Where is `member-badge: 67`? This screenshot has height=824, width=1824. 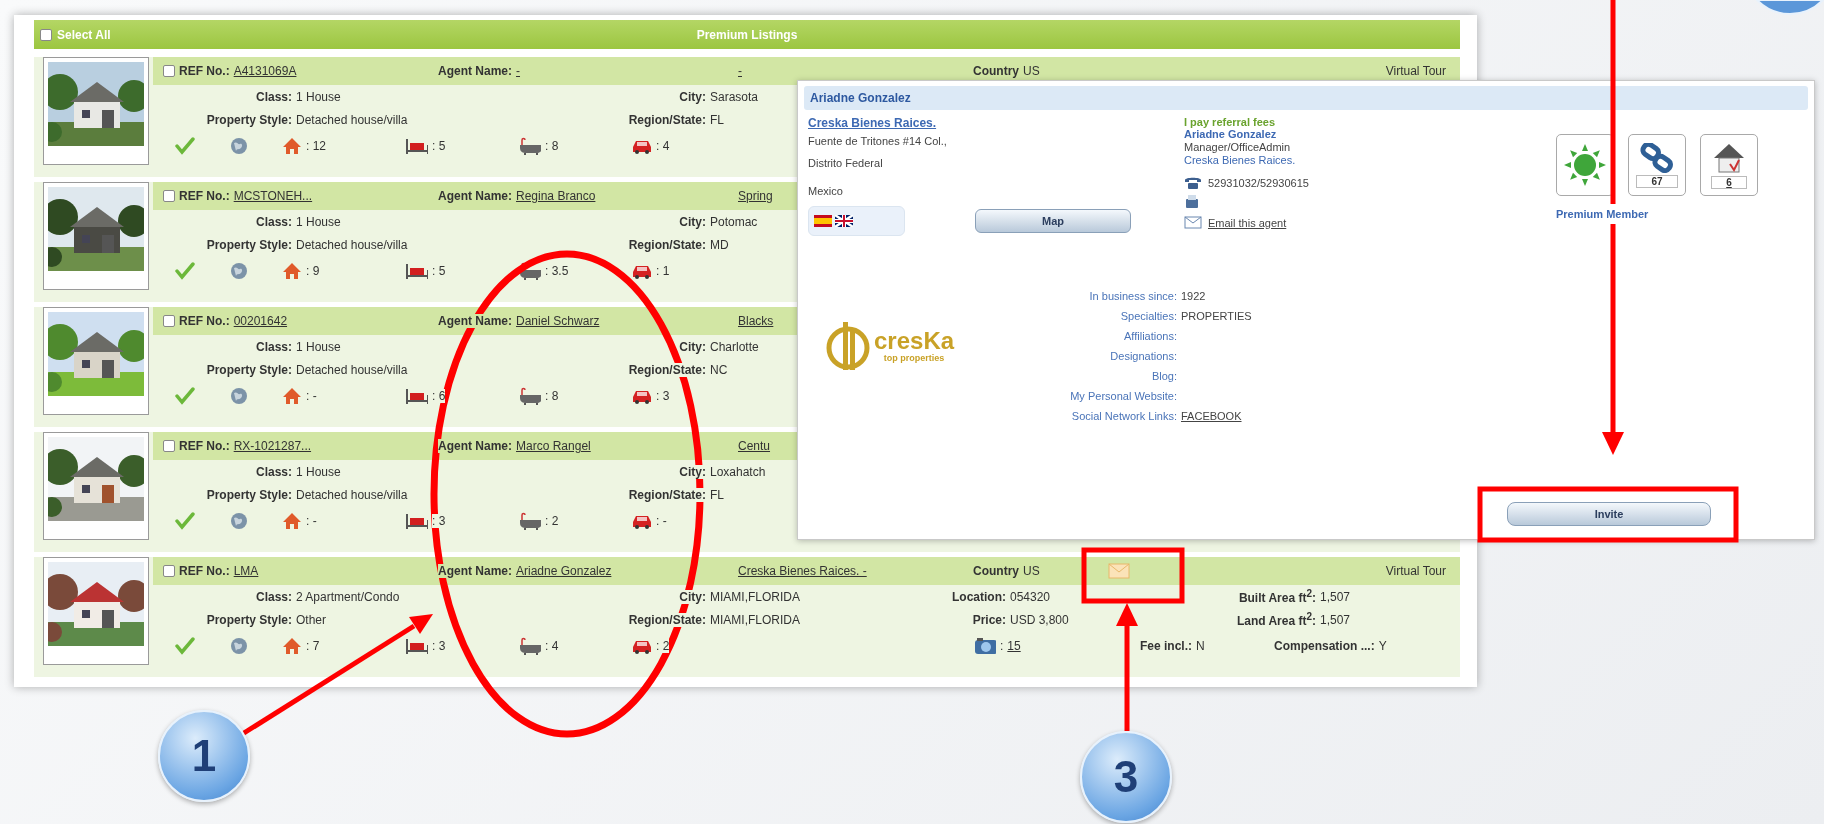 member-badge: 67 is located at coordinates (1657, 165).